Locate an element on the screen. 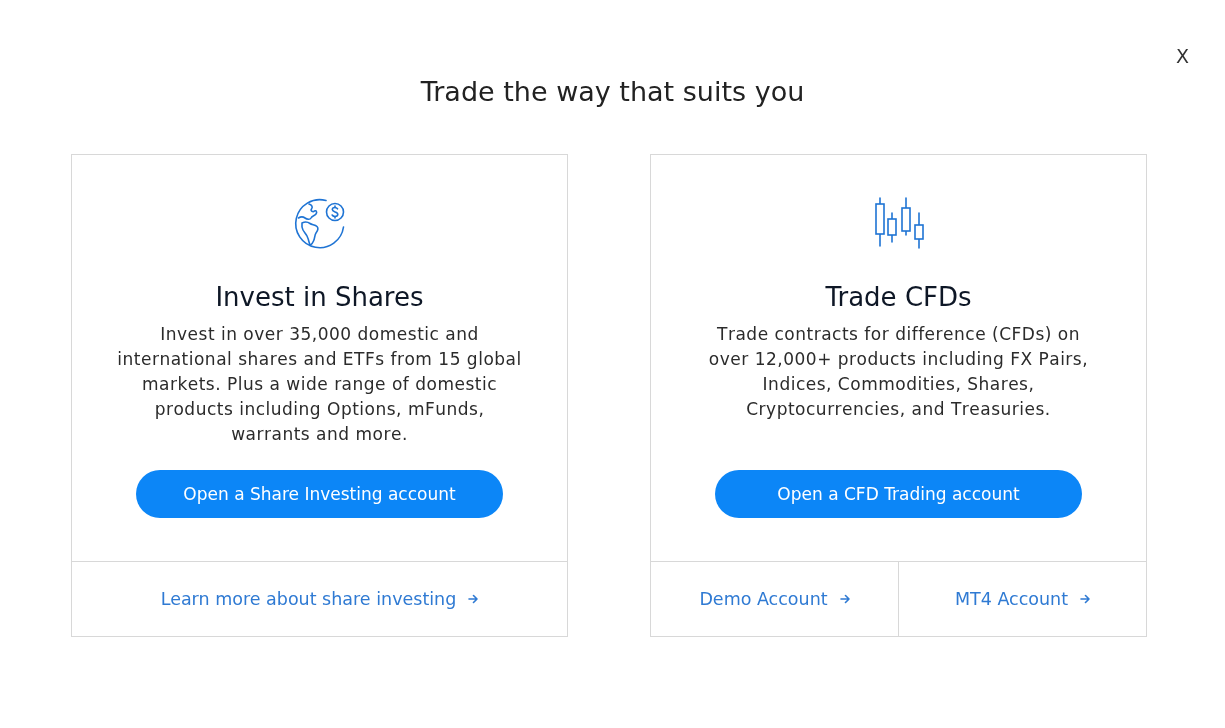  card-heading: Invest in Shares is located at coordinates (319, 297).